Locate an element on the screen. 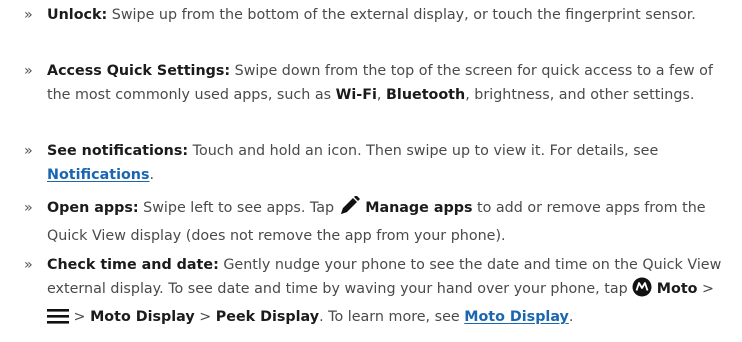  manage-apps-label: Manage apps is located at coordinates (419, 208).